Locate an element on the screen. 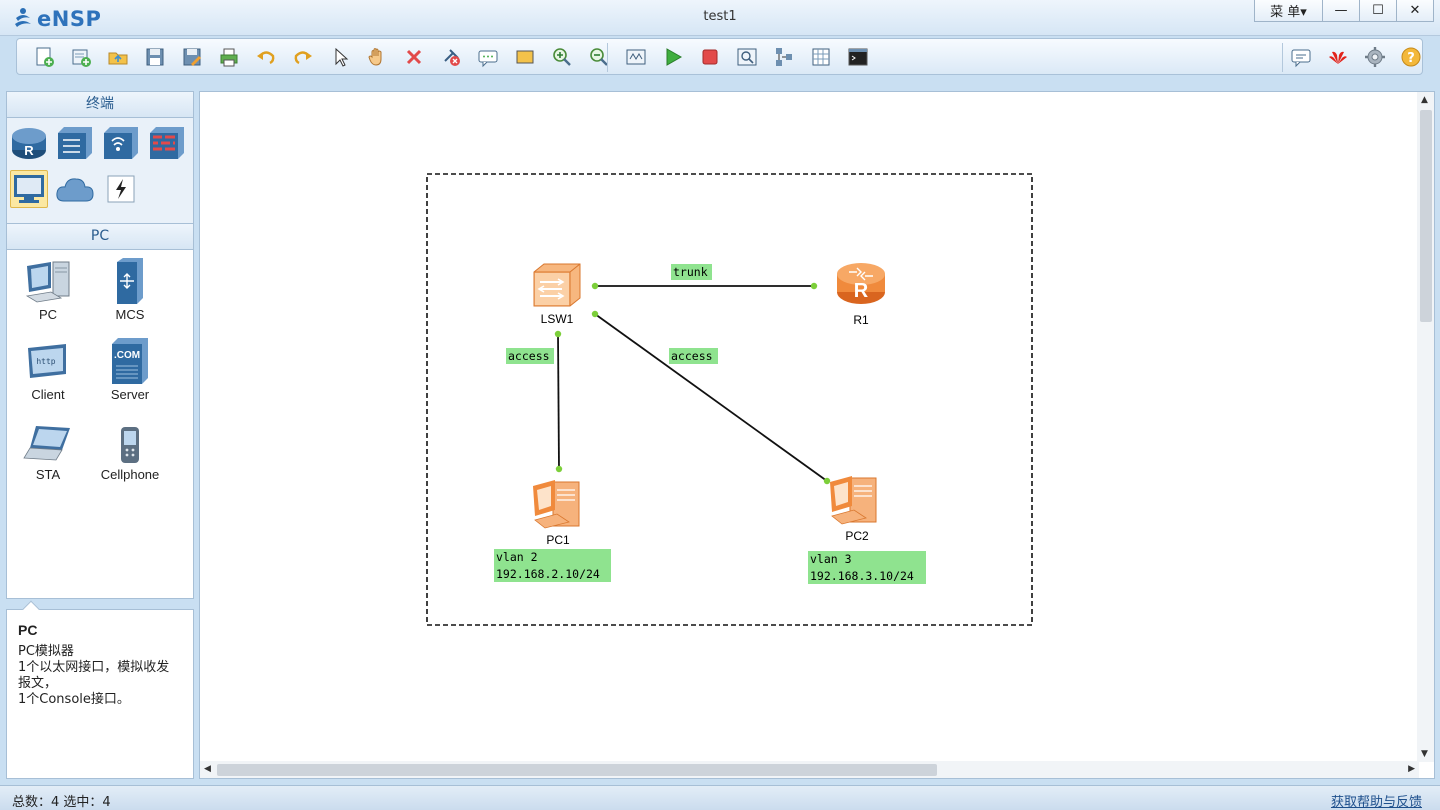 The width and height of the screenshot is (1440, 810). zoom-in-icon is located at coordinates (562, 57).